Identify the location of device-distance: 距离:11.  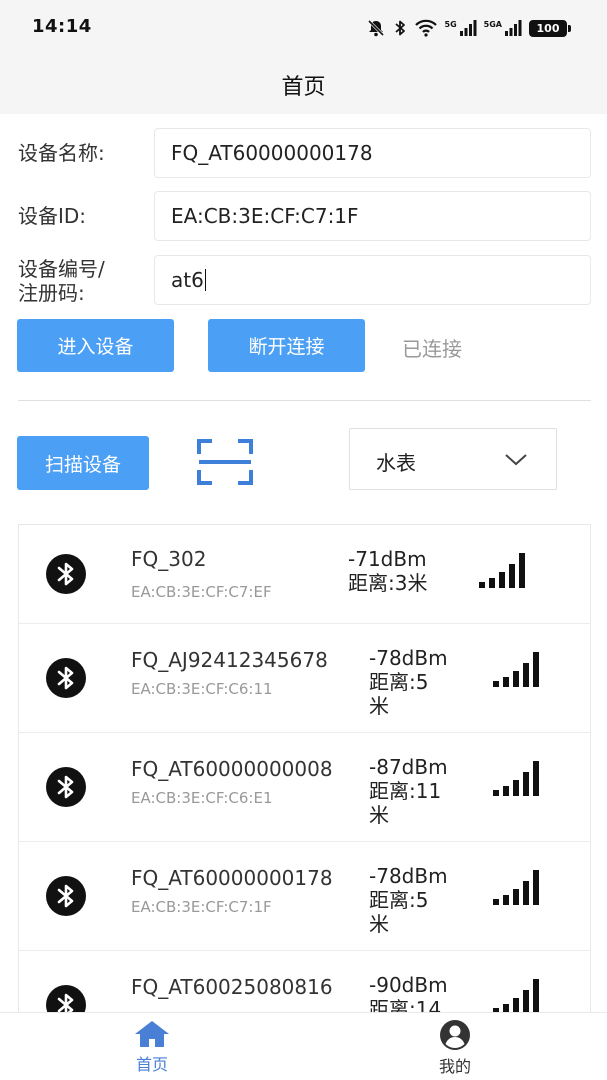
(405, 791).